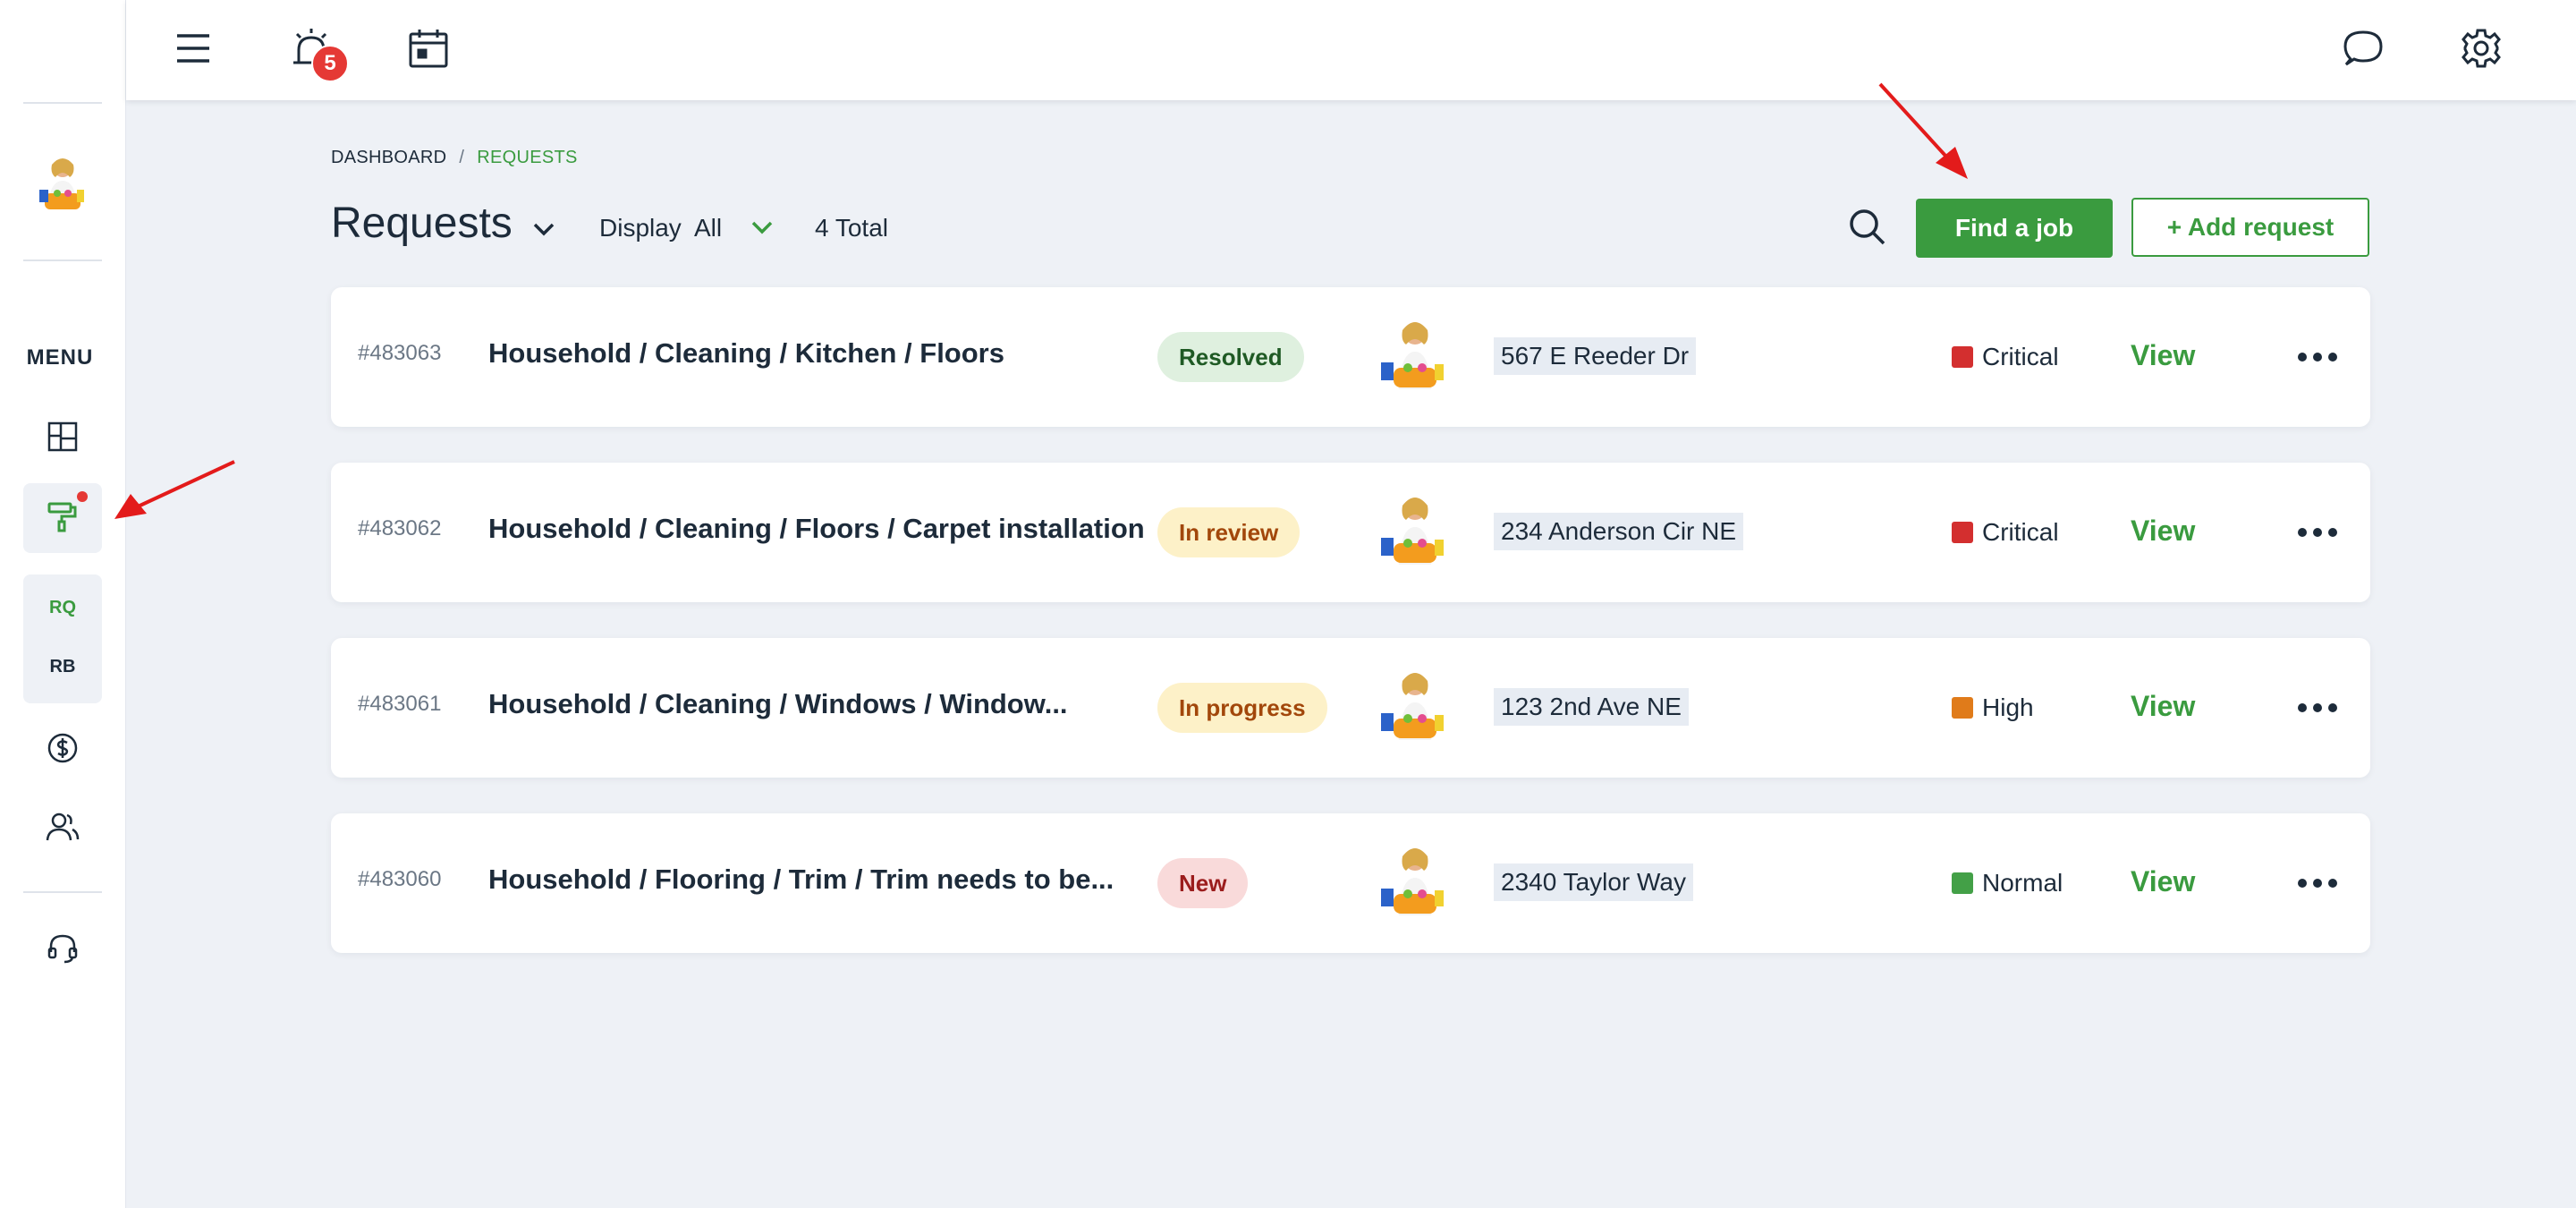 Image resolution: width=2576 pixels, height=1208 pixels. I want to click on request-address: 2340 Taylor Way, so click(1593, 882).